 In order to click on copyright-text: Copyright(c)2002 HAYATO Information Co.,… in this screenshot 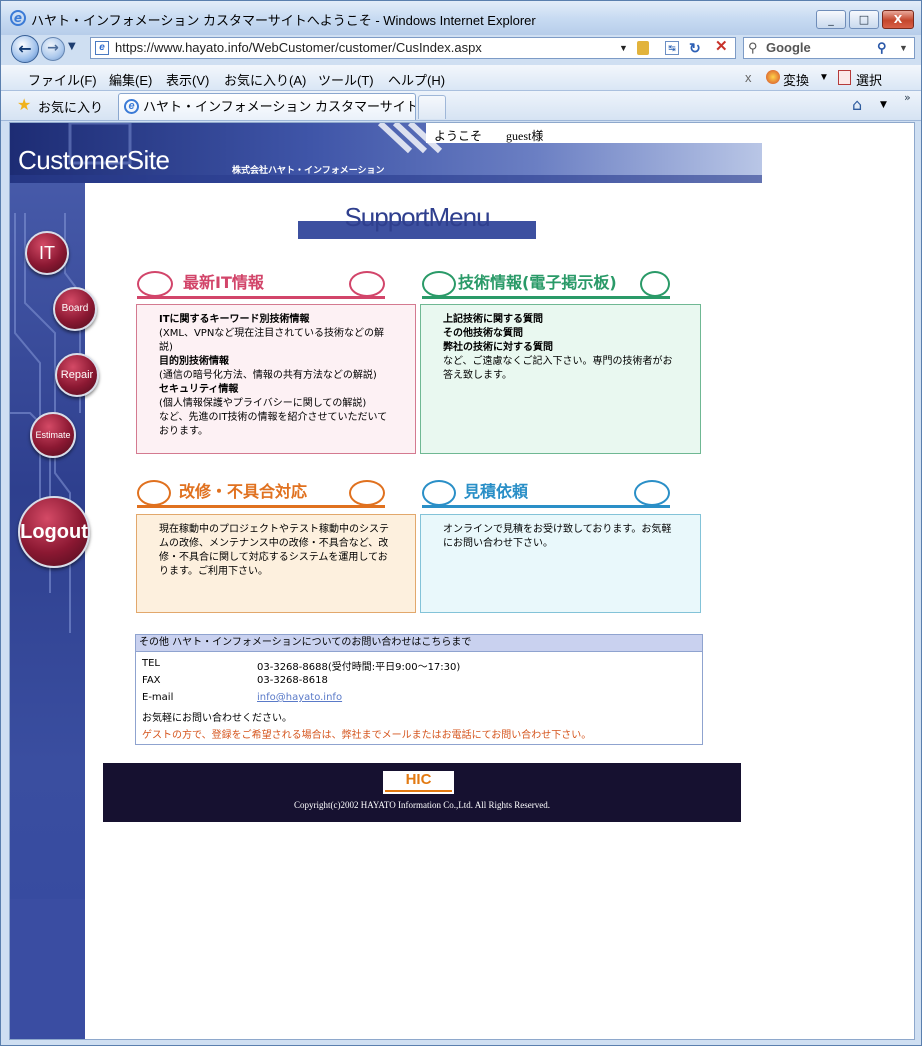, I will do `click(422, 805)`.